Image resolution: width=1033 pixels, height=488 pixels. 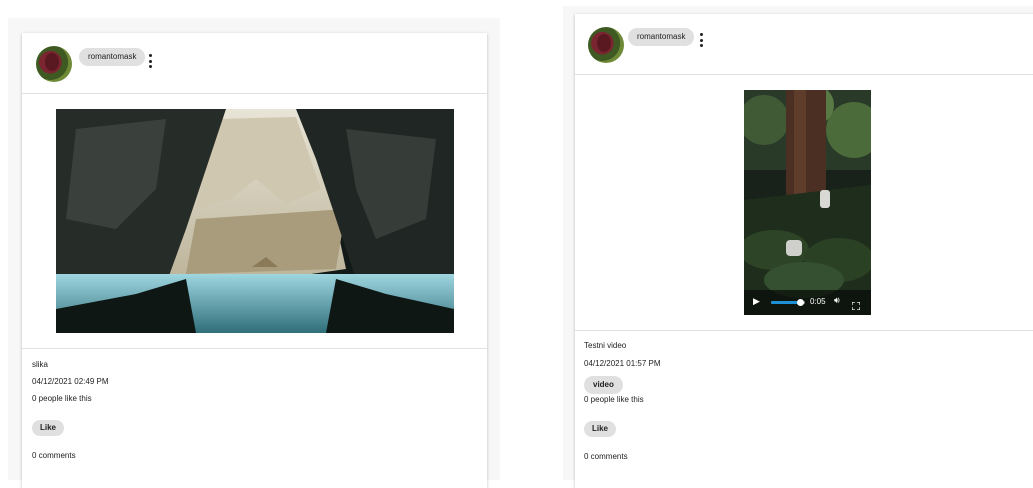 I want to click on tag-chip: video, so click(x=603, y=385).